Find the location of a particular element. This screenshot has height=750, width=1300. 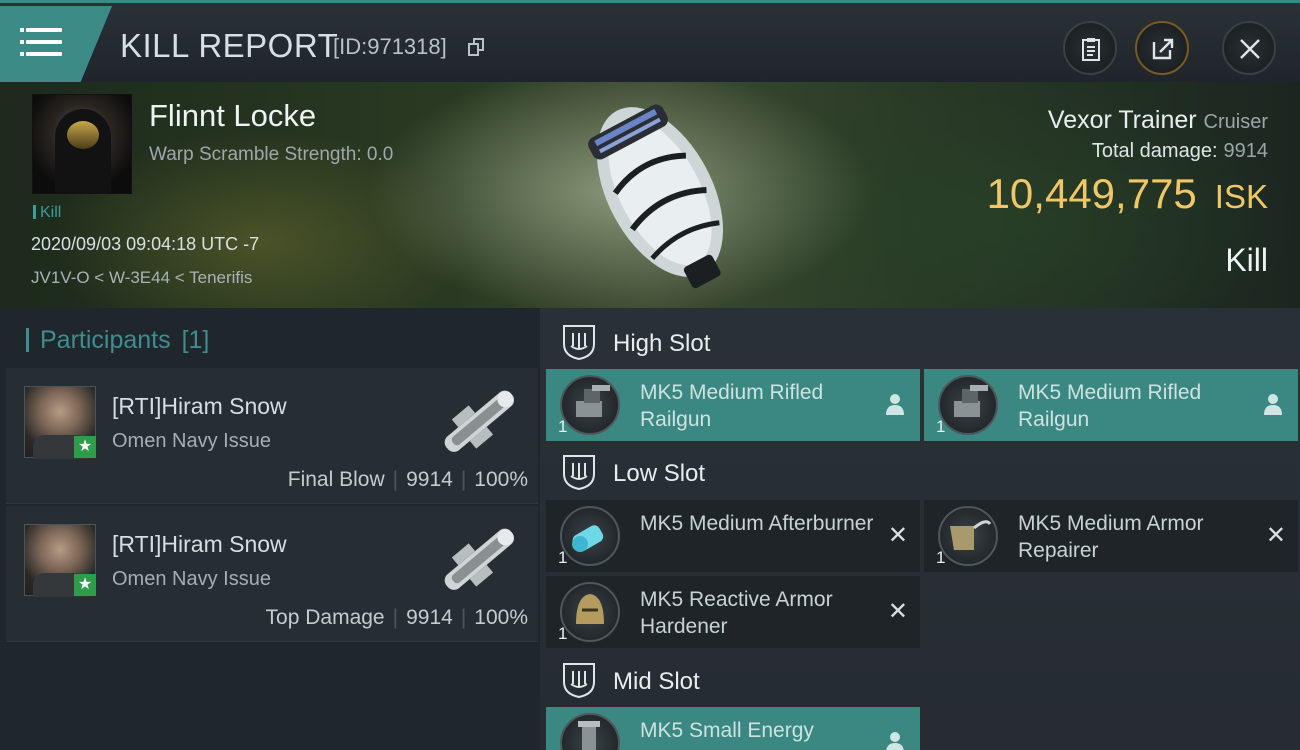

share-icon is located at coordinates (1163, 49).